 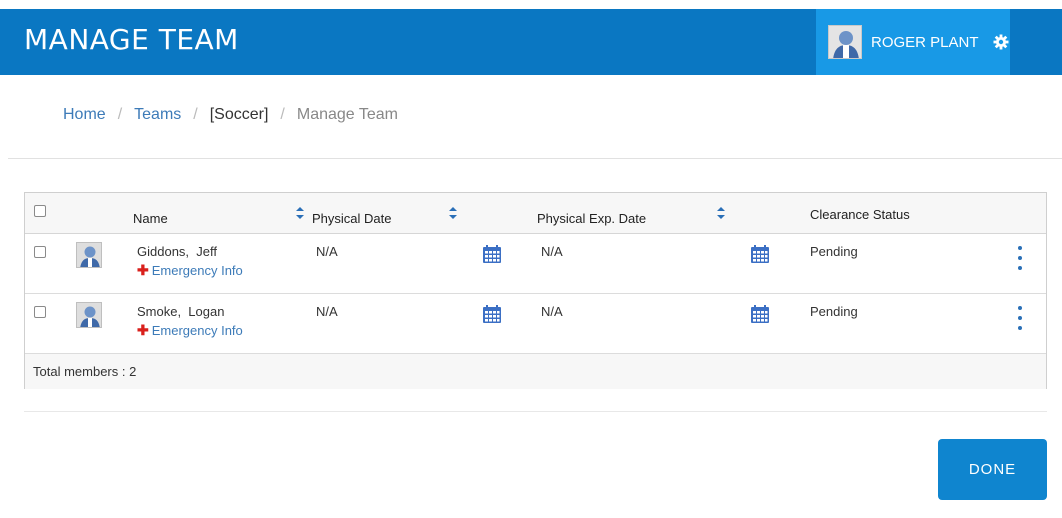 I want to click on breadcrumb-current: Manage Team, so click(x=347, y=114).